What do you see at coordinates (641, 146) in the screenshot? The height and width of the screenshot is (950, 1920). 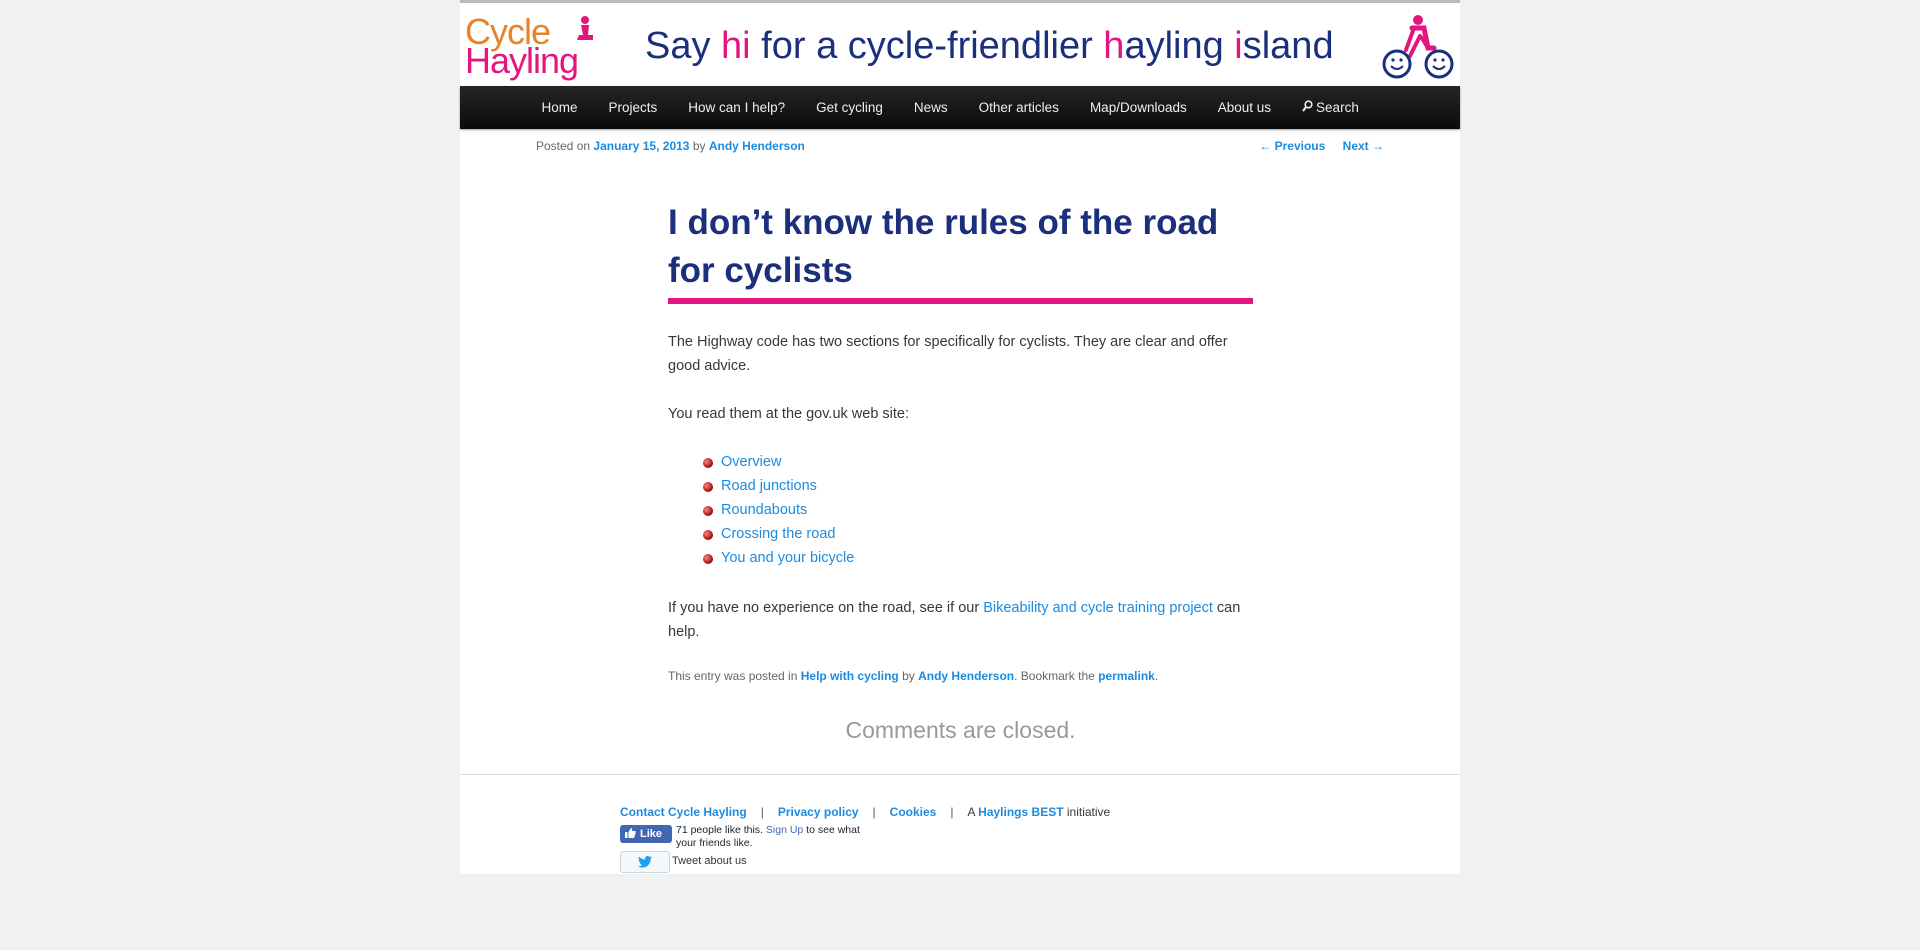 I see `post-date-link: January 15, 2013` at bounding box center [641, 146].